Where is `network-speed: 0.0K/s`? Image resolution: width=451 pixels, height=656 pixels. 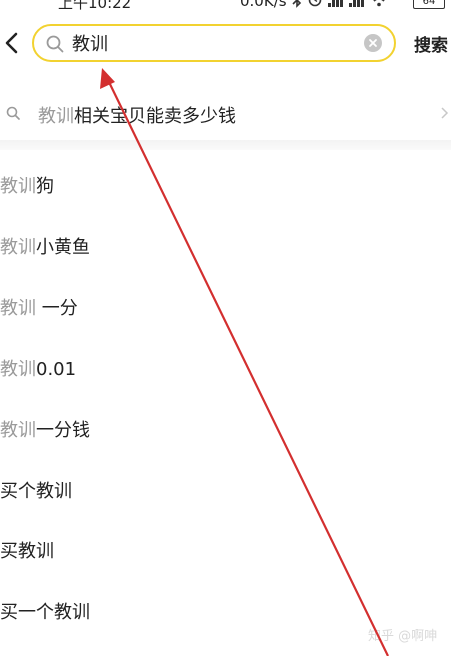
network-speed: 0.0K/s is located at coordinates (263, 5).